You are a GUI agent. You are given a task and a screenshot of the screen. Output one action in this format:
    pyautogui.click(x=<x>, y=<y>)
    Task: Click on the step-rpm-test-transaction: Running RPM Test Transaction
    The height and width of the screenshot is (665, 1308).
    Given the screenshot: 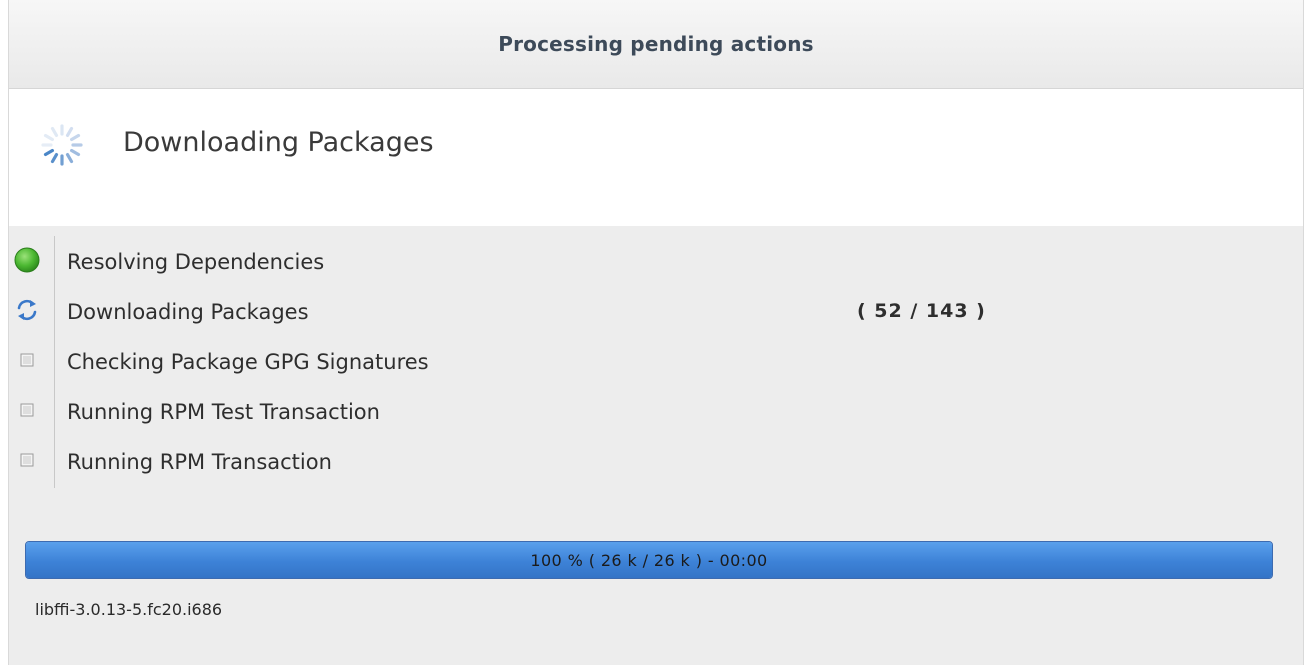 What is the action you would take?
    pyautogui.click(x=559, y=409)
    